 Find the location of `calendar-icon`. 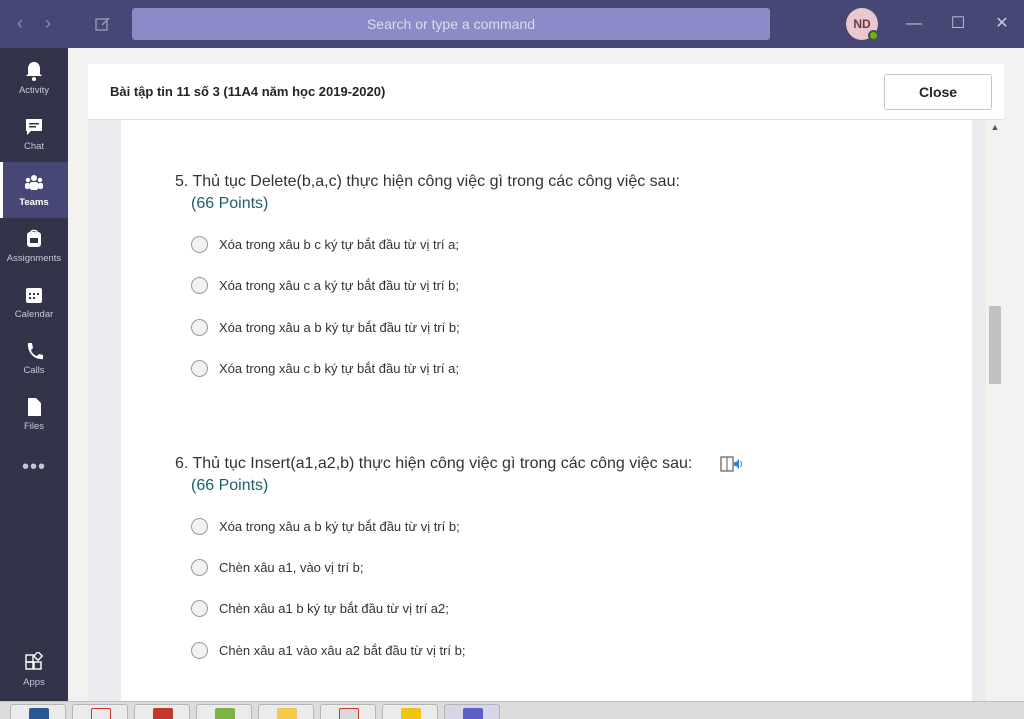

calendar-icon is located at coordinates (34, 295).